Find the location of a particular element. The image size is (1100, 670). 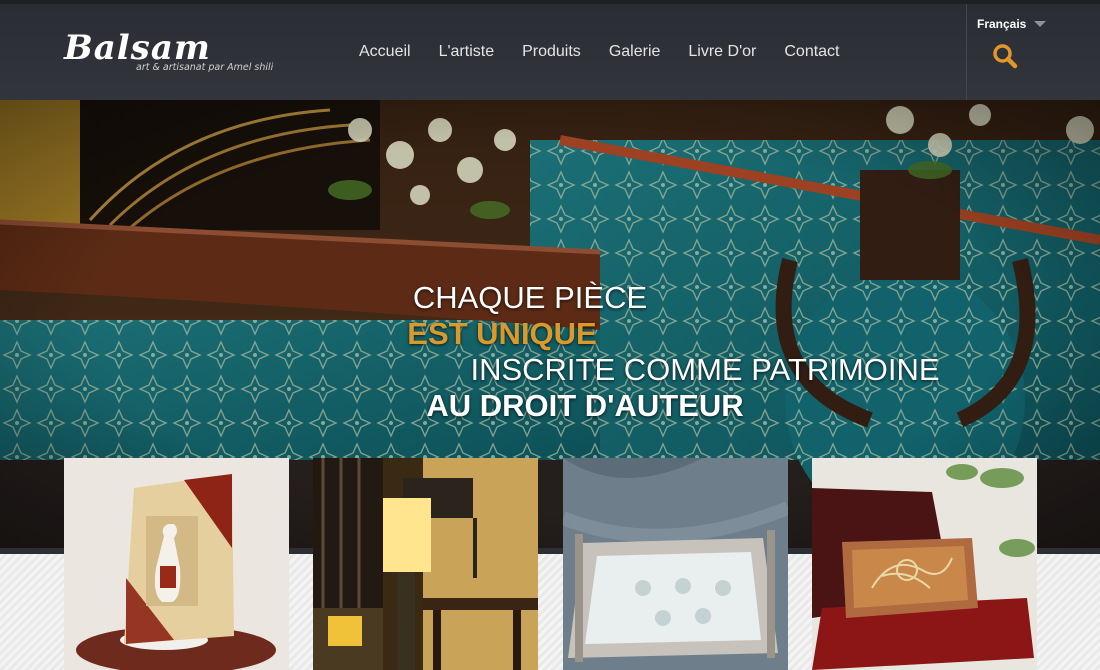

nav-item-accueil: Accueil is located at coordinates (385, 52).